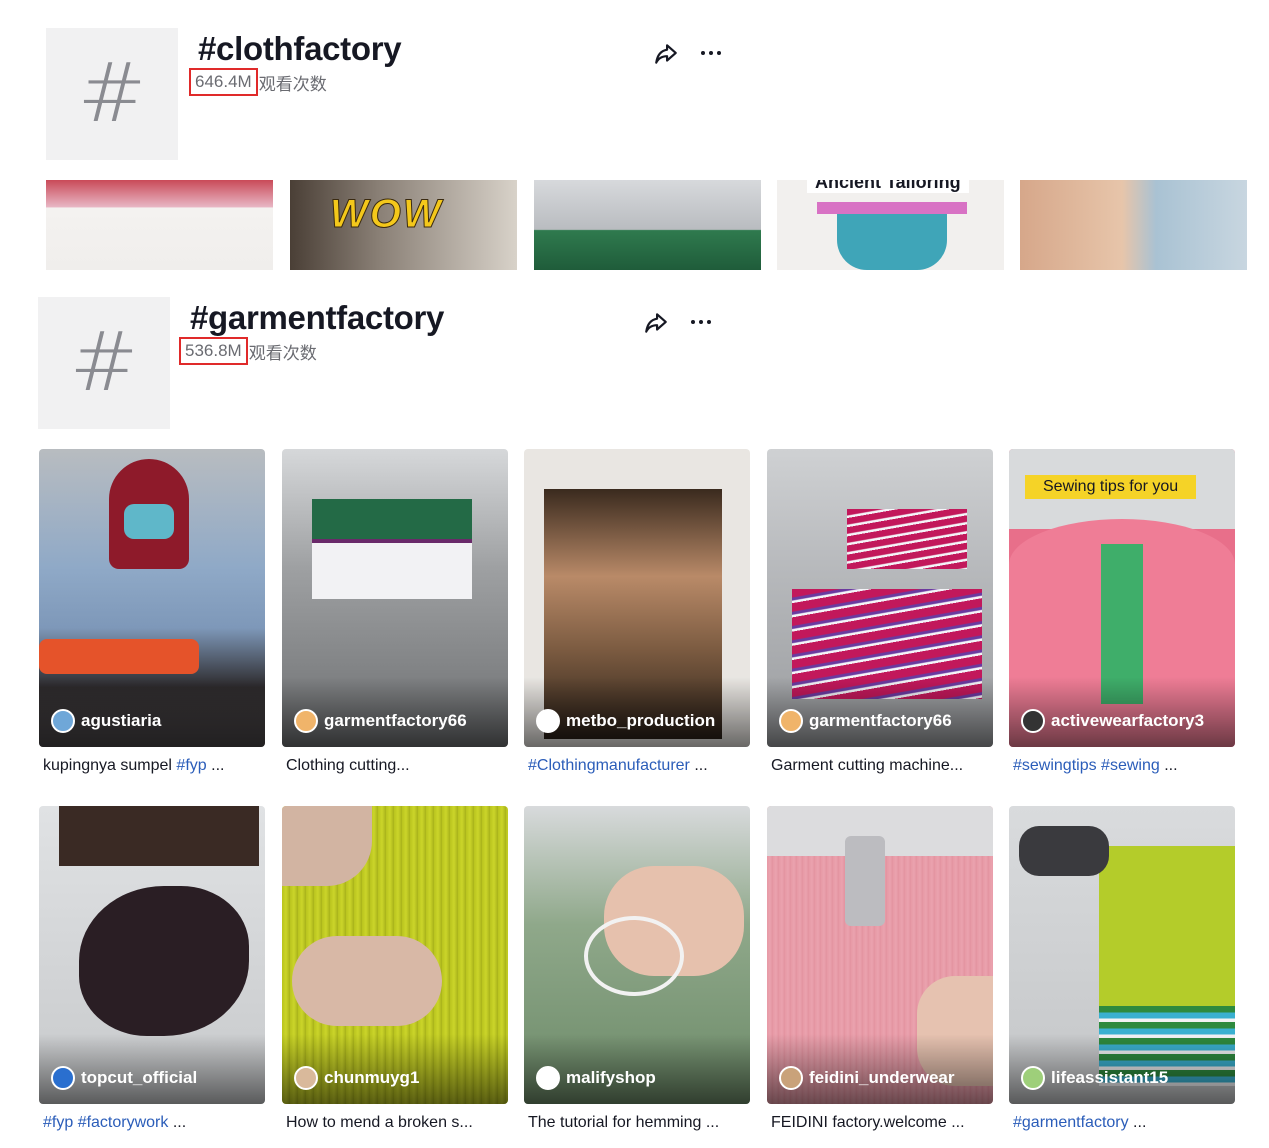 This screenshot has width=1269, height=1148. I want to click on video-author: metbo_production, so click(625, 721).